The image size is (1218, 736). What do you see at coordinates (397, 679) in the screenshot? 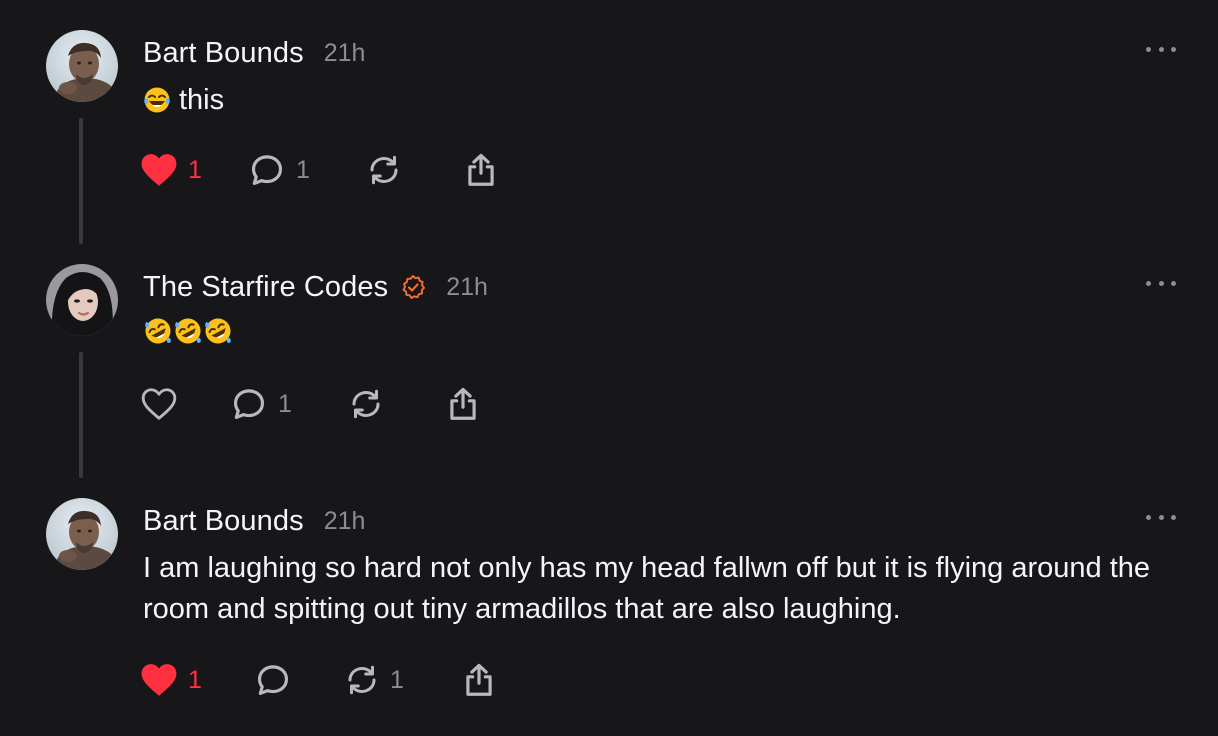
I see `repost-count: 1` at bounding box center [397, 679].